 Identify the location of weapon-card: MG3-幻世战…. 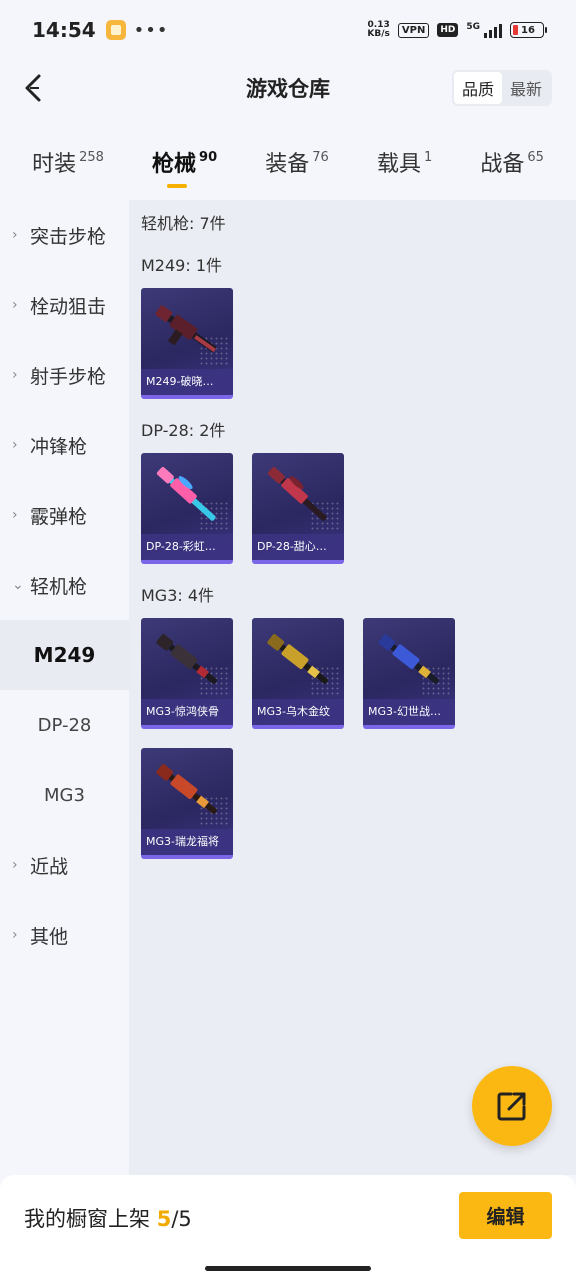
(409, 673).